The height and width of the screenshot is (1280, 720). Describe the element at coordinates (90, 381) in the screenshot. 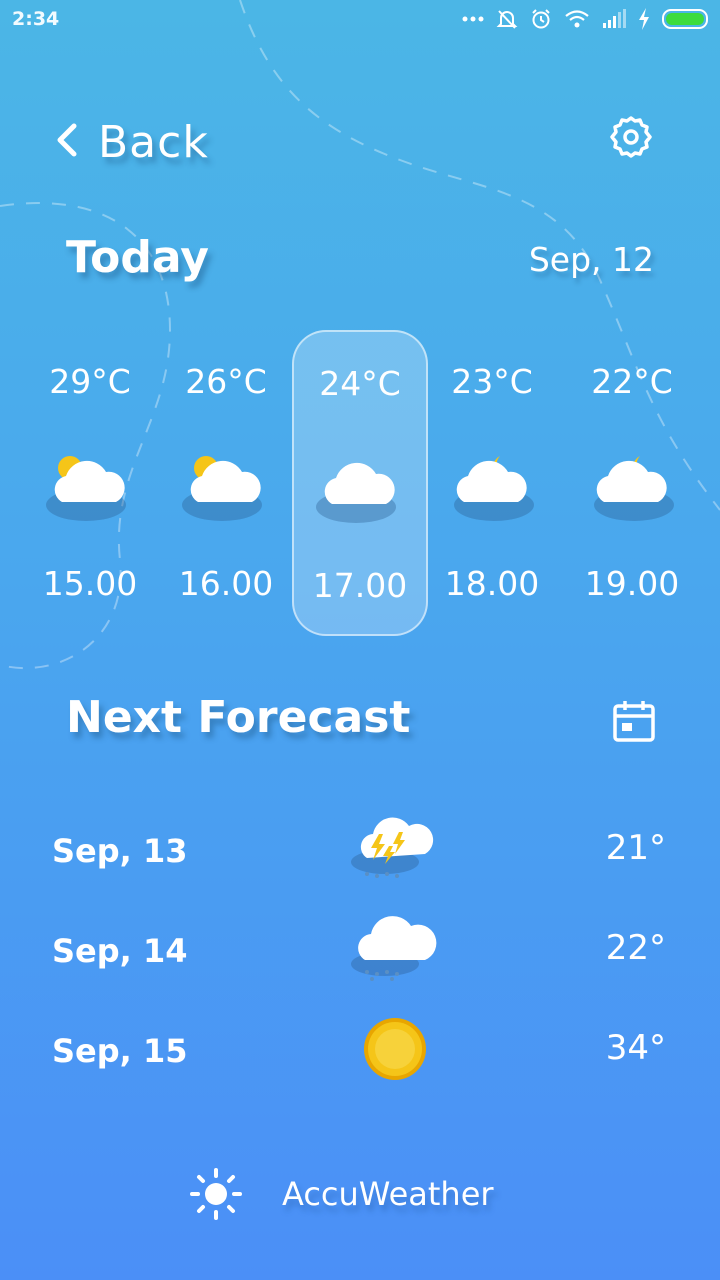

I see `hour-temp: 29°C` at that location.